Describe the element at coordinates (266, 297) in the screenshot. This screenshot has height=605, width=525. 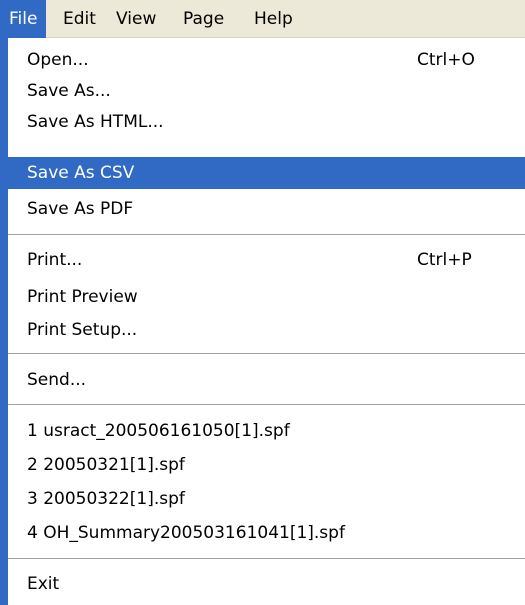
I see `menu-item-print-preview: Print Preview` at that location.